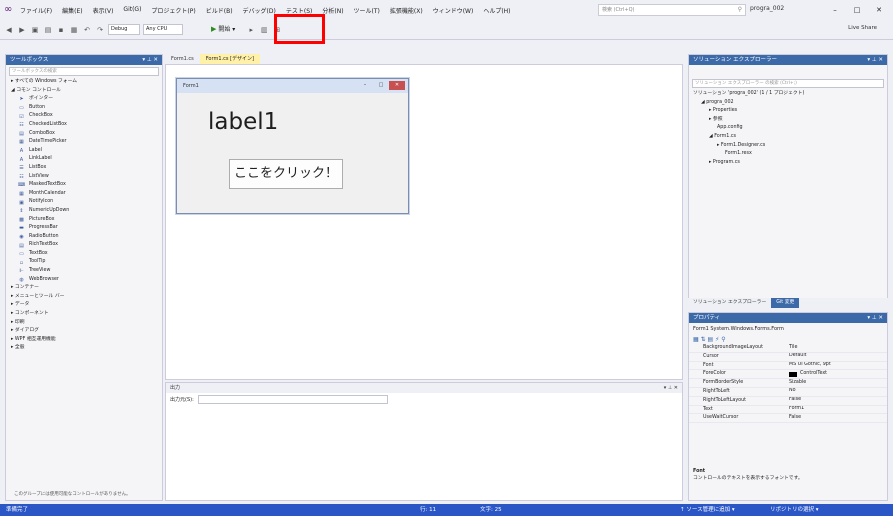 The height and width of the screenshot is (516, 893). Describe the element at coordinates (259, 10) in the screenshot. I see `menu-item: デバッグ(D)` at that location.